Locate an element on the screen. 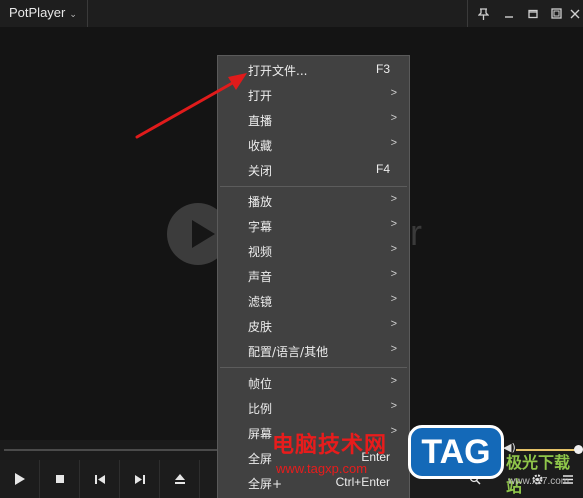  watermark-title: 电脑技术网 is located at coordinates (330, 445).